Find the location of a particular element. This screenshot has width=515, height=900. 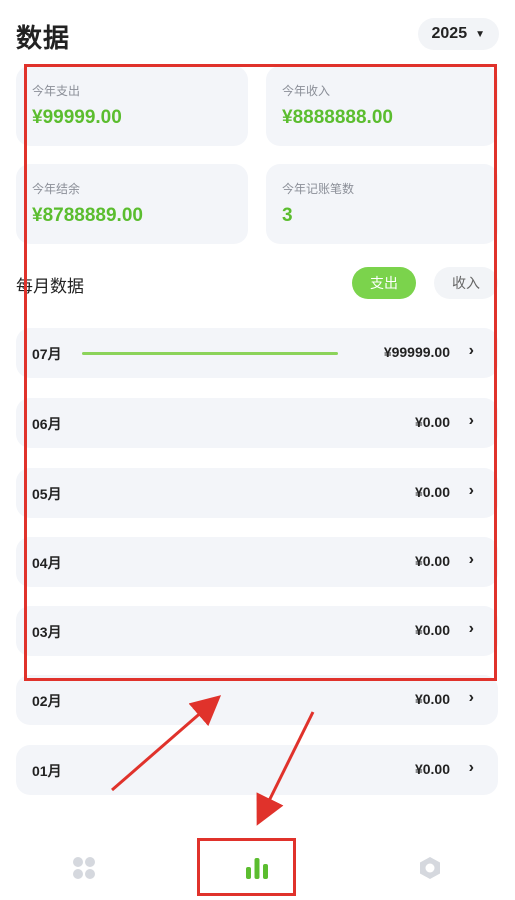

tab-statistics is located at coordinates (257, 868).